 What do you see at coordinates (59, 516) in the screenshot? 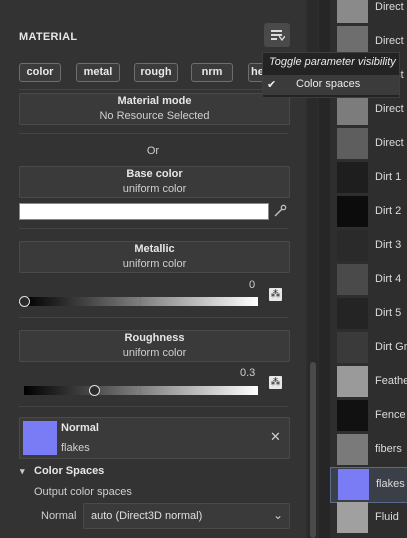
I see `normal-color-space-label: Normal` at bounding box center [59, 516].